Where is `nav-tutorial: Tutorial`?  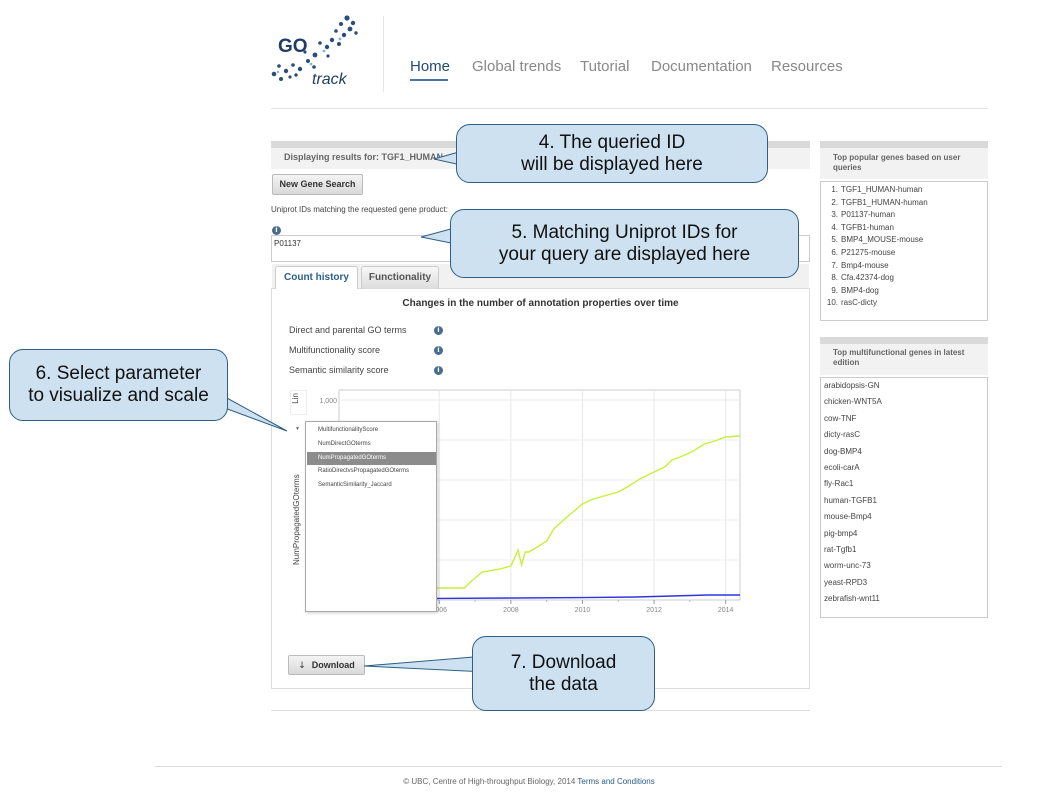
nav-tutorial: Tutorial is located at coordinates (604, 66).